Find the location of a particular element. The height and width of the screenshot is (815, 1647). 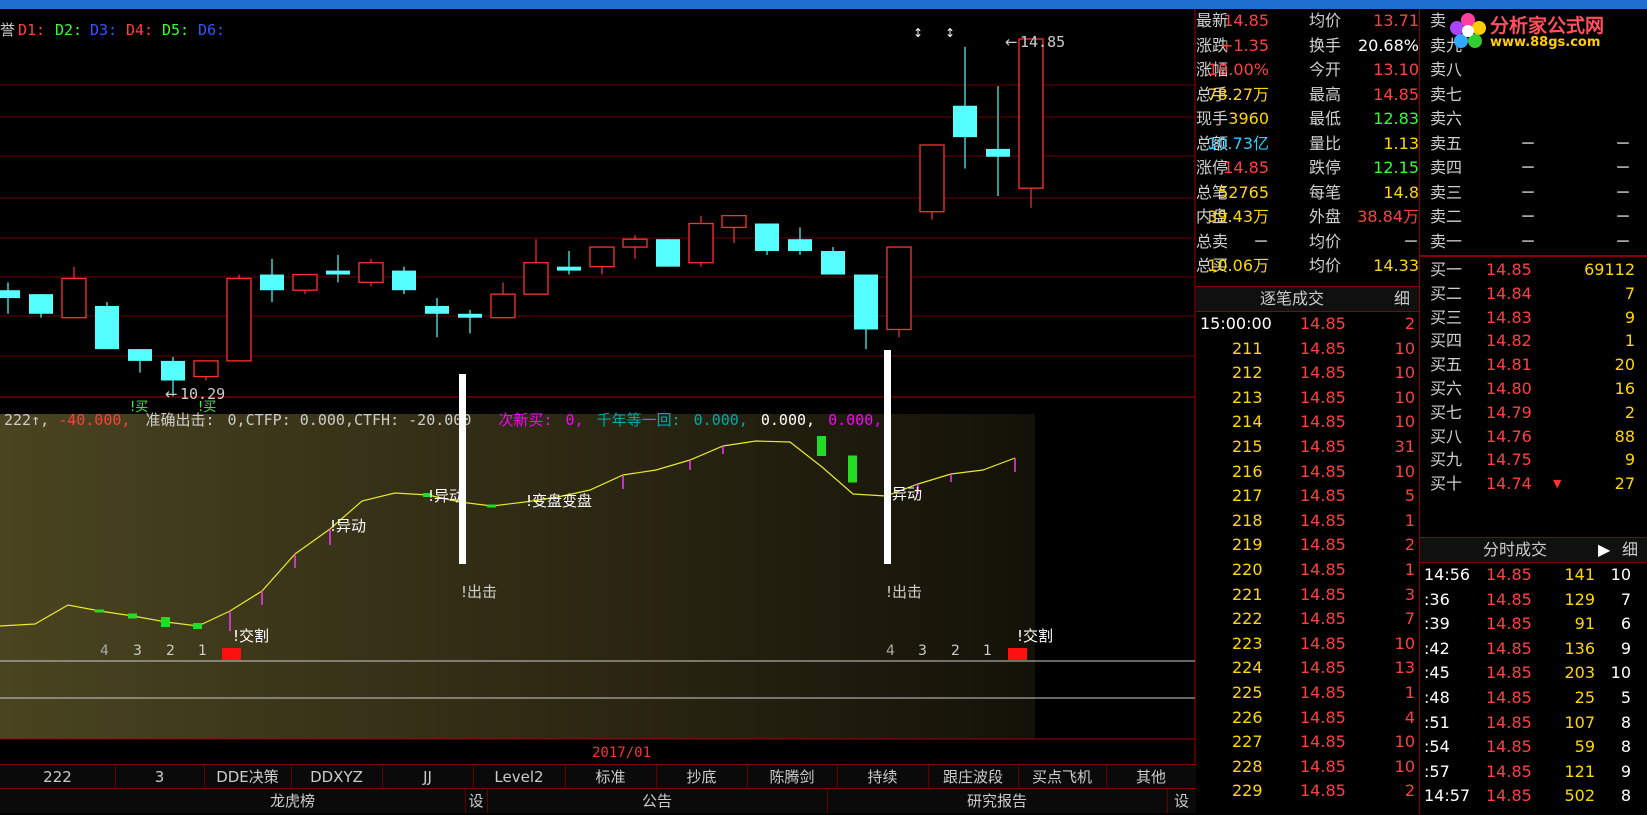

order-volume: 69112 is located at coordinates (1609, 269).